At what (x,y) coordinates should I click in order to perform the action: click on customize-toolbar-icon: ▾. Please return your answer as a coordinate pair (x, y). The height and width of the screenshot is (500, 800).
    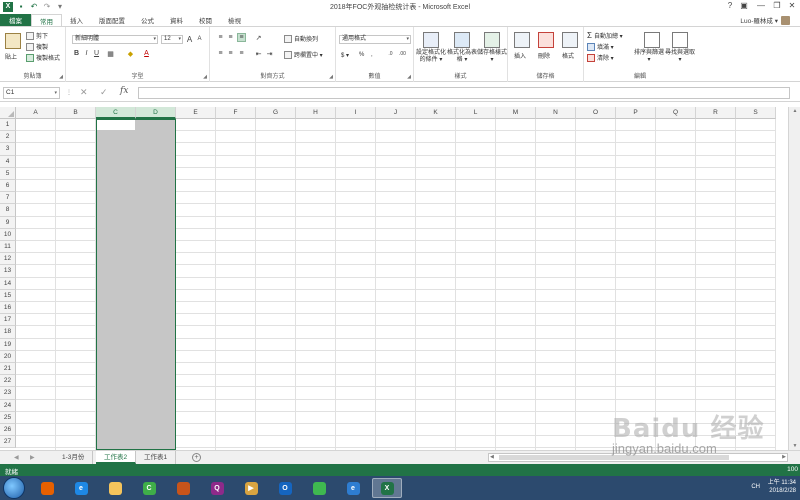
    Looking at the image, I should click on (60, 7).